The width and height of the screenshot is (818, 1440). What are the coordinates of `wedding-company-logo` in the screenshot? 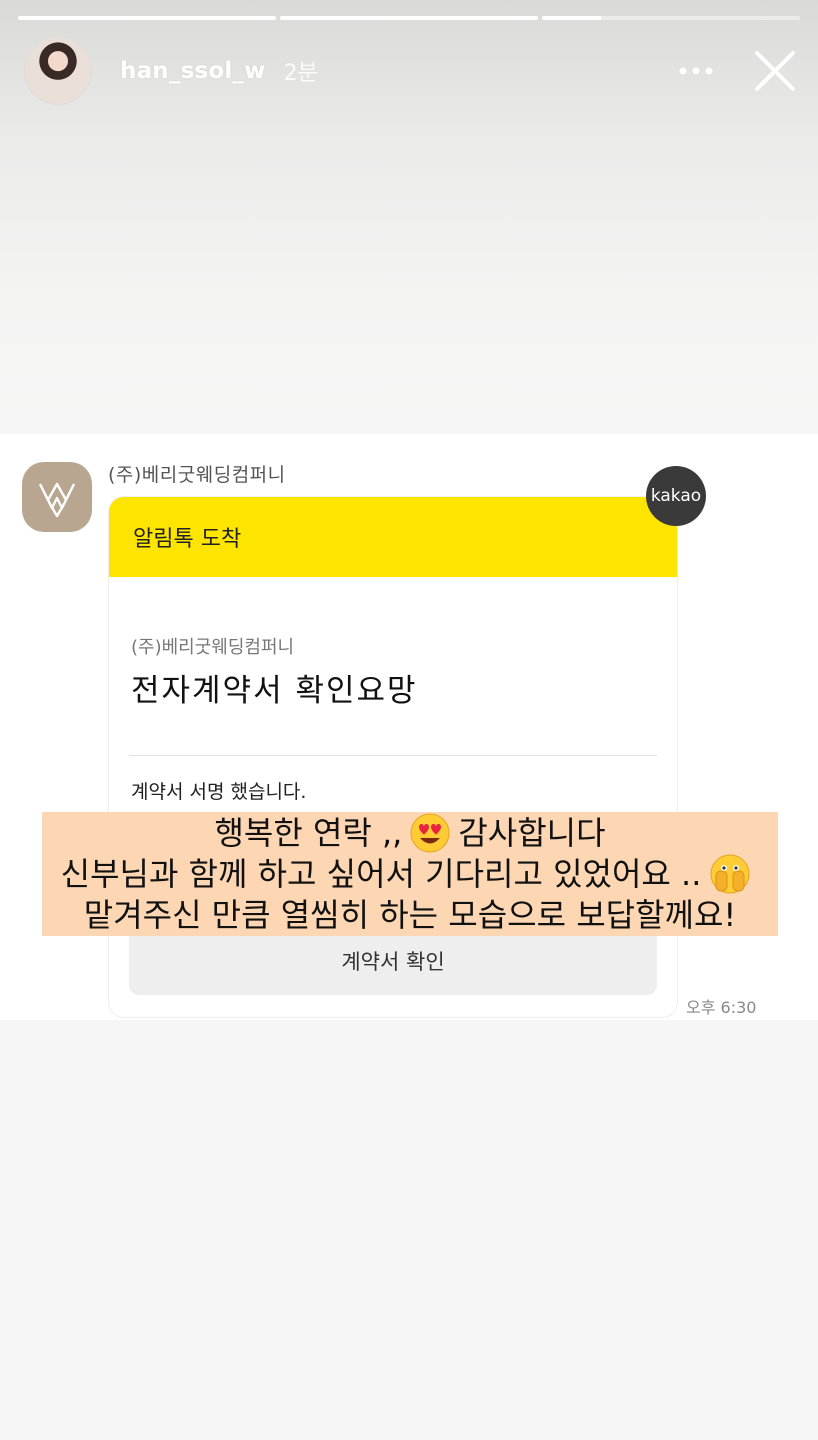 It's located at (57, 497).